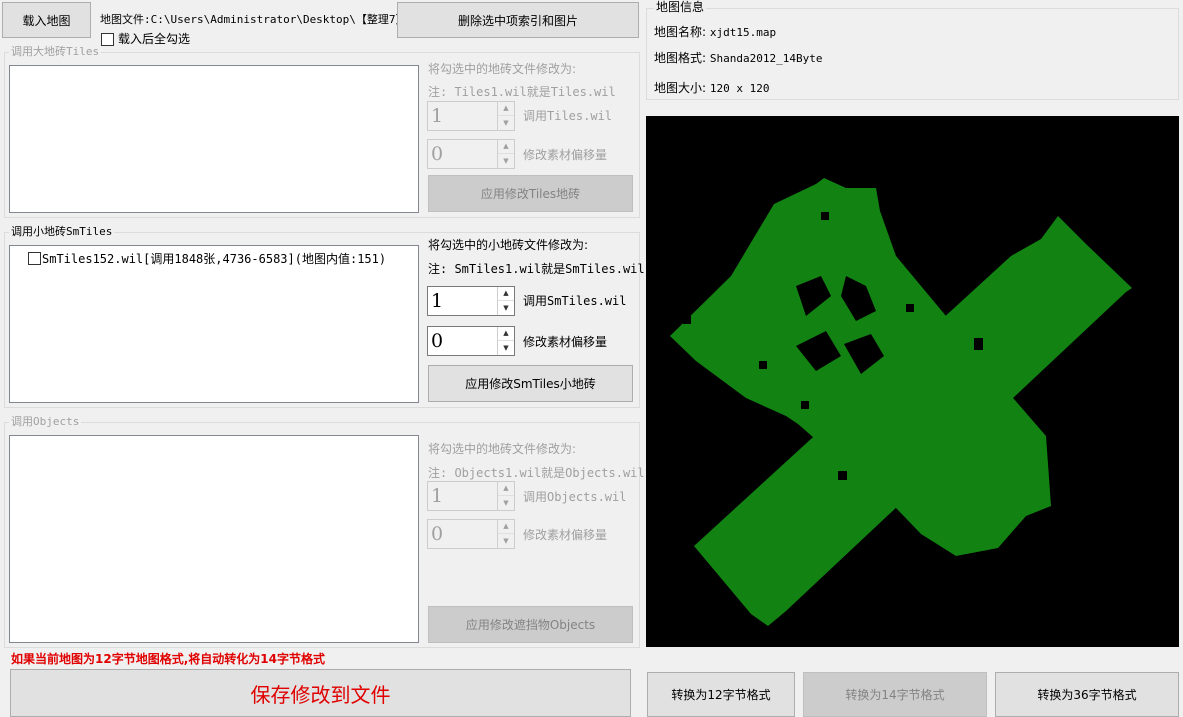 The image size is (1183, 717). What do you see at coordinates (214, 139) in the screenshot?
I see `tiles-listbox` at bounding box center [214, 139].